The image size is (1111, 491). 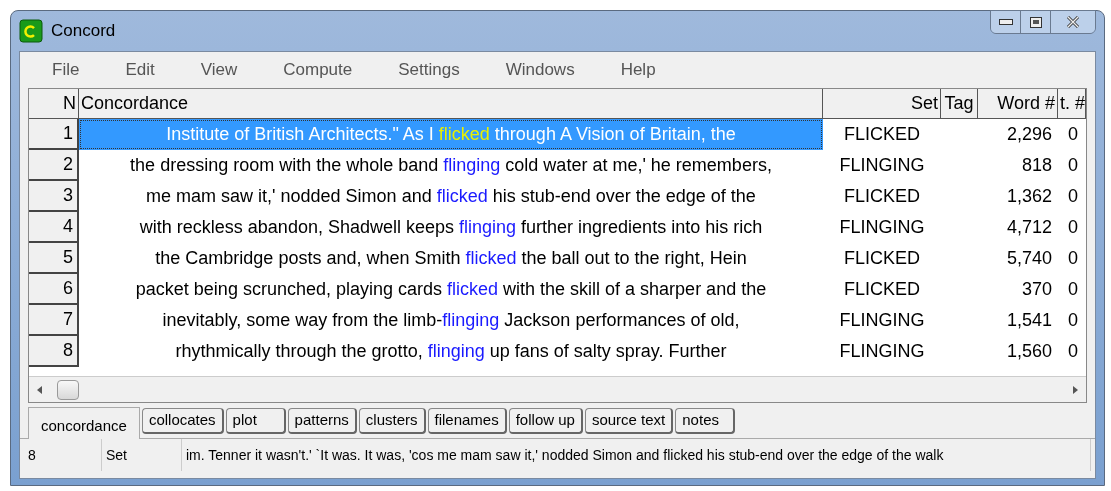 I want to click on tab: clusters, so click(x=392, y=421).